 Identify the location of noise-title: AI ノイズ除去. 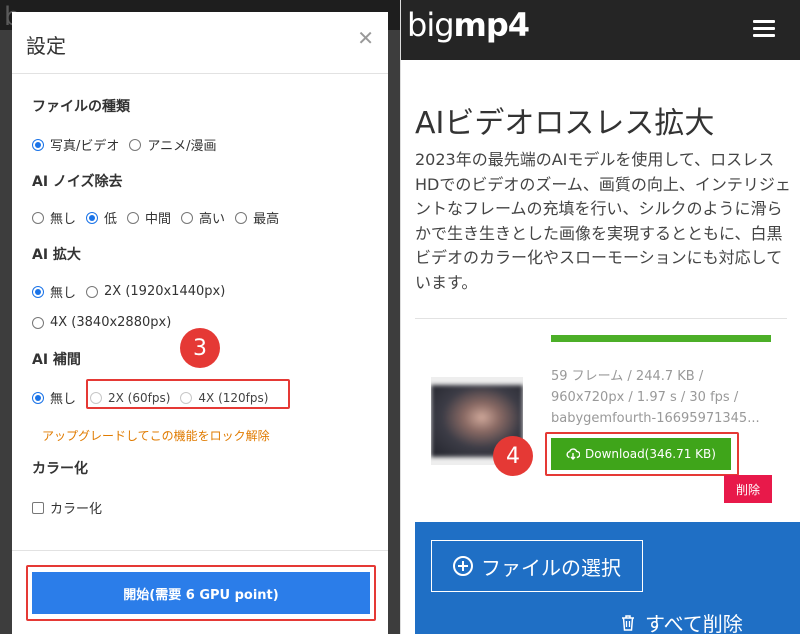
(77, 182).